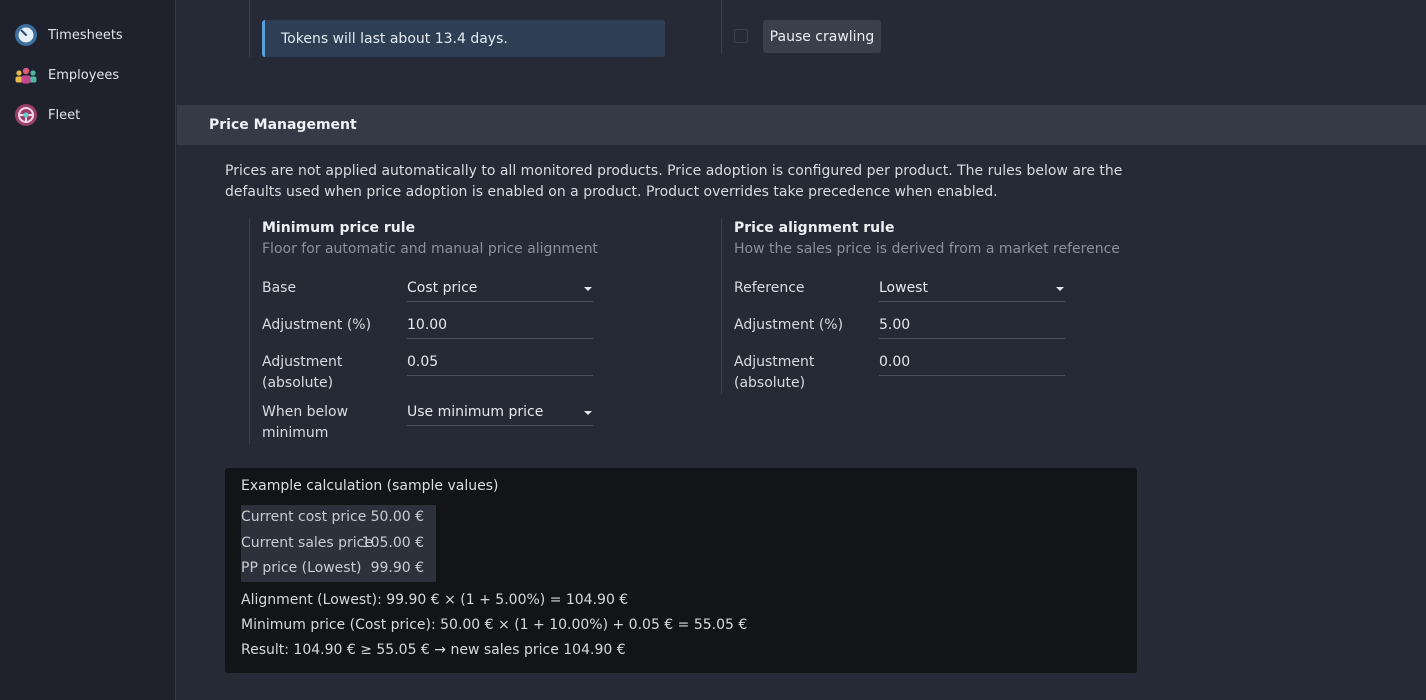  Describe the element at coordinates (392, 543) in the screenshot. I see `row-value: 105.00 €` at that location.